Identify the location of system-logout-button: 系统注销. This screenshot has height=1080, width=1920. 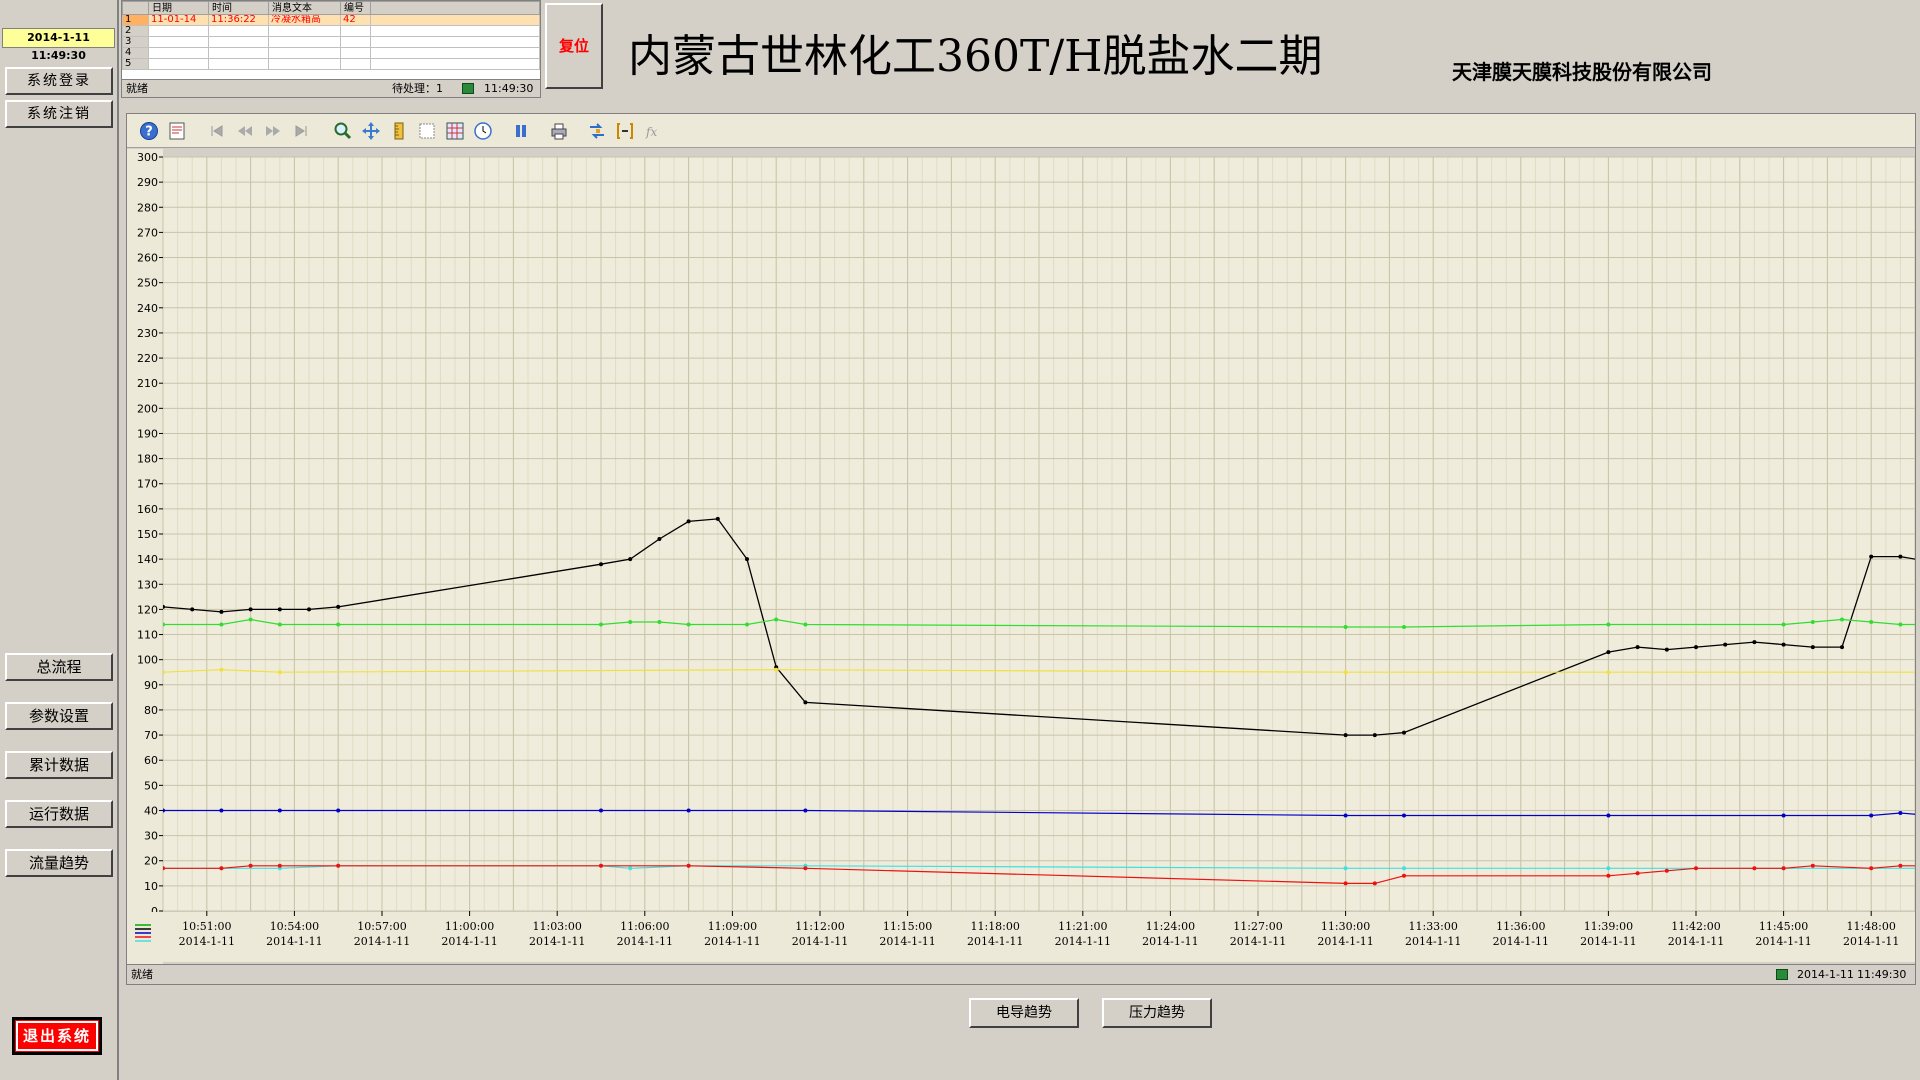
(59, 114).